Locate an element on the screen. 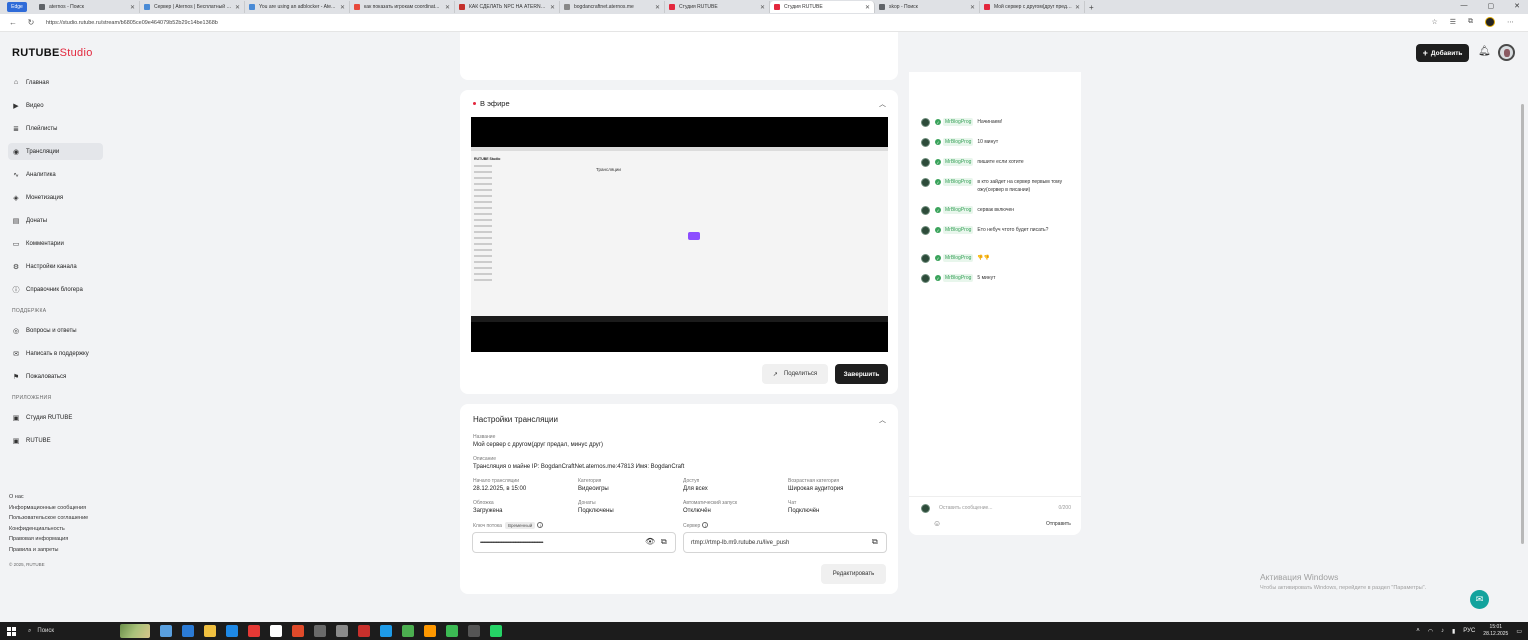 This screenshot has height=640, width=1528. close-window-button: ✕ is located at coordinates (1517, 6).